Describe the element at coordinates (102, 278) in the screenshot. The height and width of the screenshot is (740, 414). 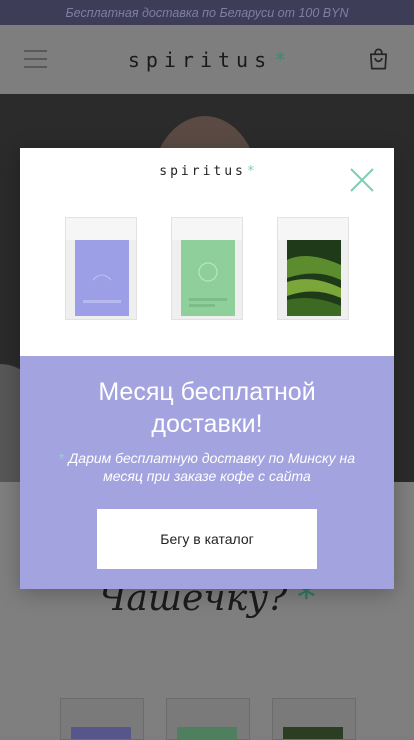
I see `pack-label-purple` at that location.